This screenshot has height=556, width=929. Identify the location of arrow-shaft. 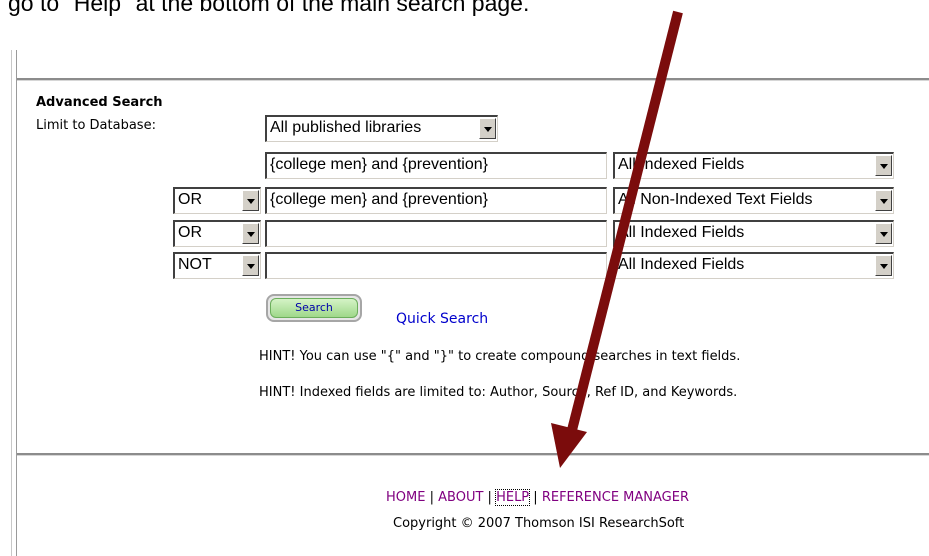
(624, 225).